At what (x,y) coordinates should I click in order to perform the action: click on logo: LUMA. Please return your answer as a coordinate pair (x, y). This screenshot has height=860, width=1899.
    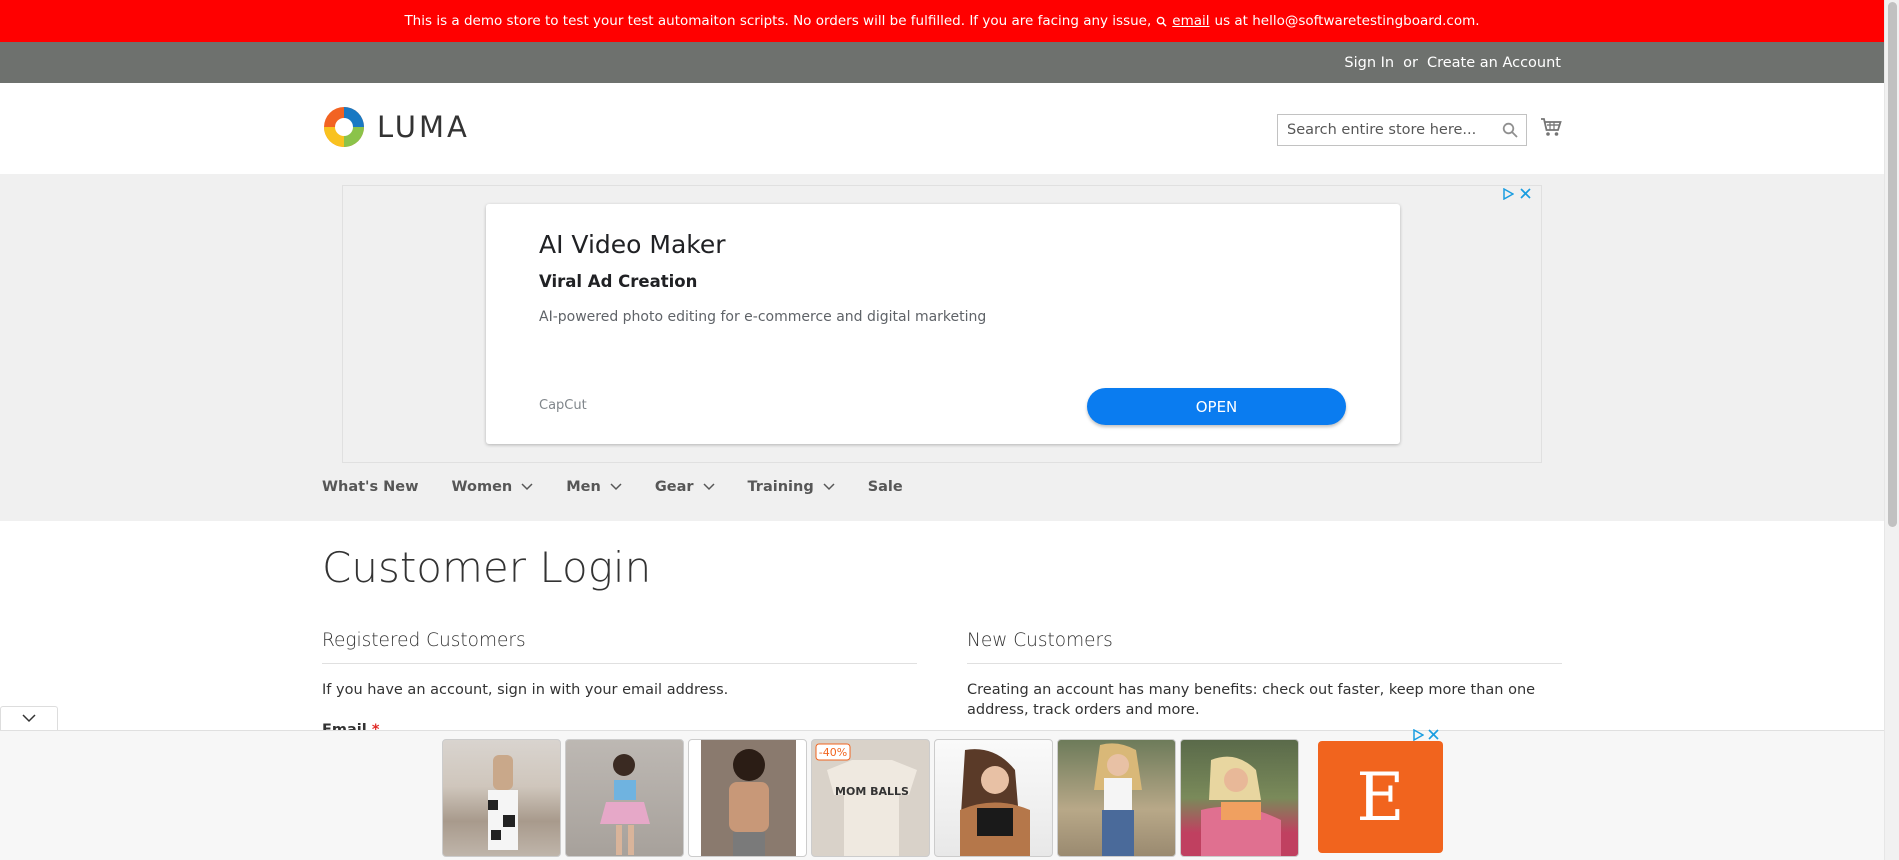
    Looking at the image, I should click on (396, 127).